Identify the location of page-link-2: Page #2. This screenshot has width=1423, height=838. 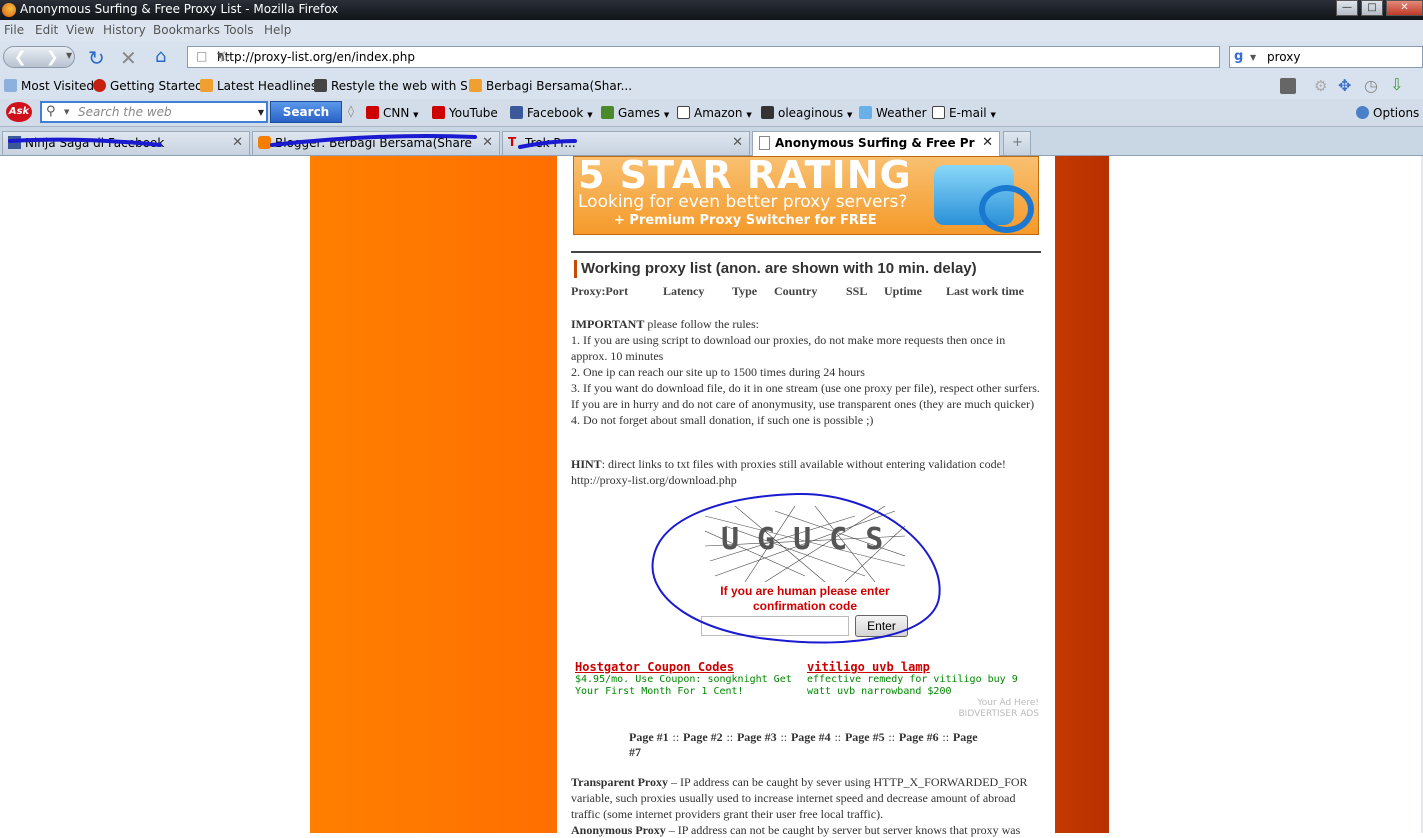
(703, 737).